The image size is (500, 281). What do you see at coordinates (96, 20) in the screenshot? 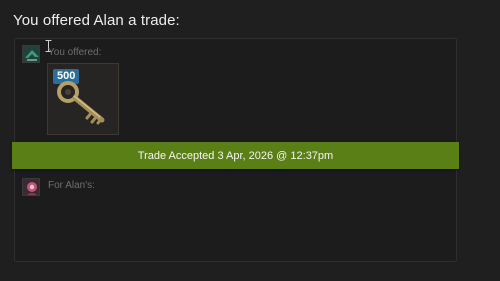
I see `page-title: You offered Alan a trade:` at bounding box center [96, 20].